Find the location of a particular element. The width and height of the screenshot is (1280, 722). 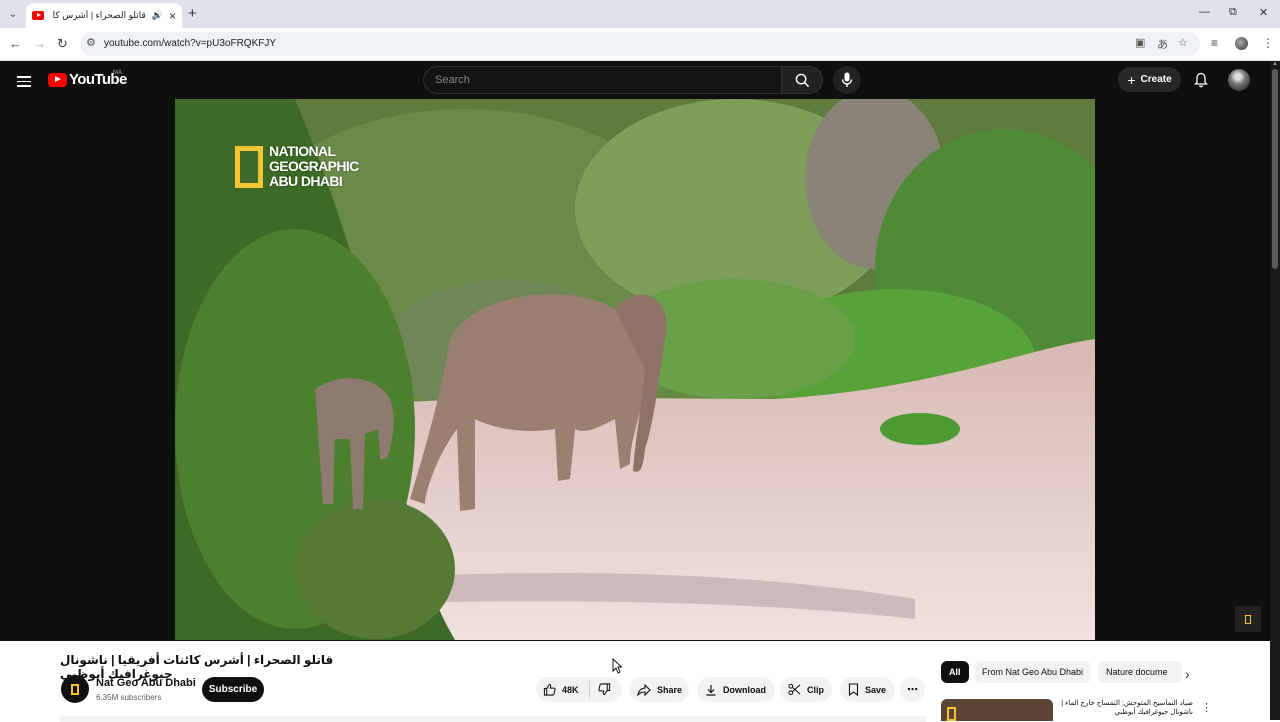

translate-icon: あ is located at coordinates (1162, 44).